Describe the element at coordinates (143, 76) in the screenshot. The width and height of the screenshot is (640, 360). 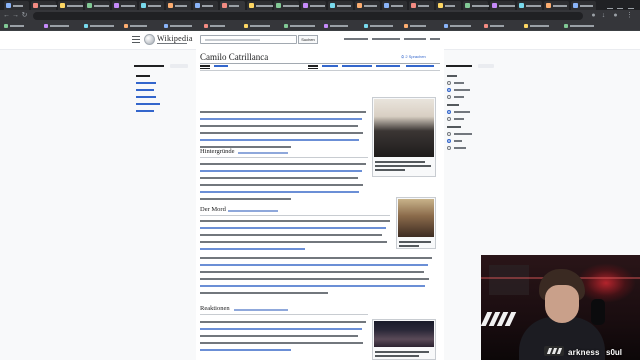
I see `sidebar-item-top` at that location.